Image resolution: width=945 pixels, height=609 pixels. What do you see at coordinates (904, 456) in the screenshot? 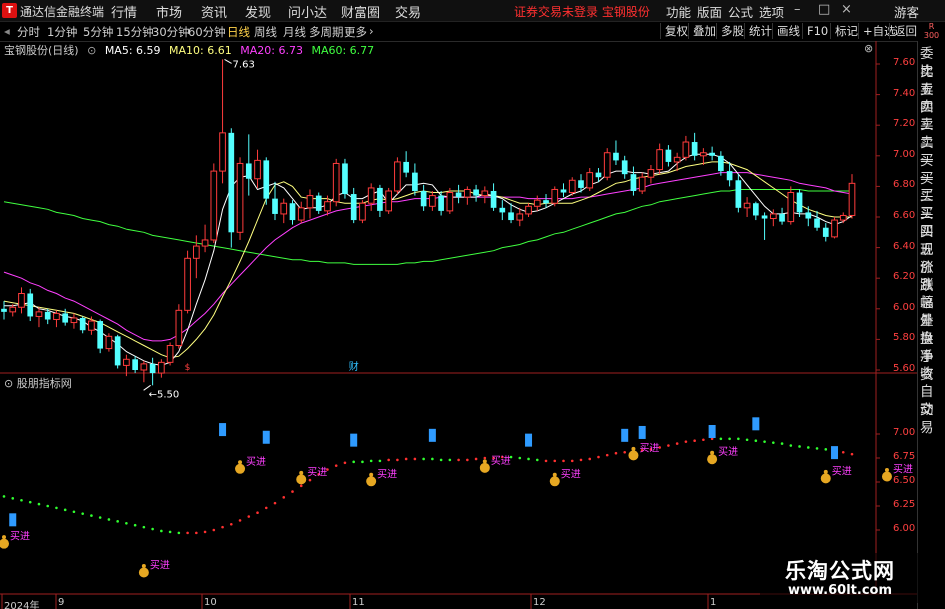
I see `indicator-axis-label: 6.75` at bounding box center [904, 456].